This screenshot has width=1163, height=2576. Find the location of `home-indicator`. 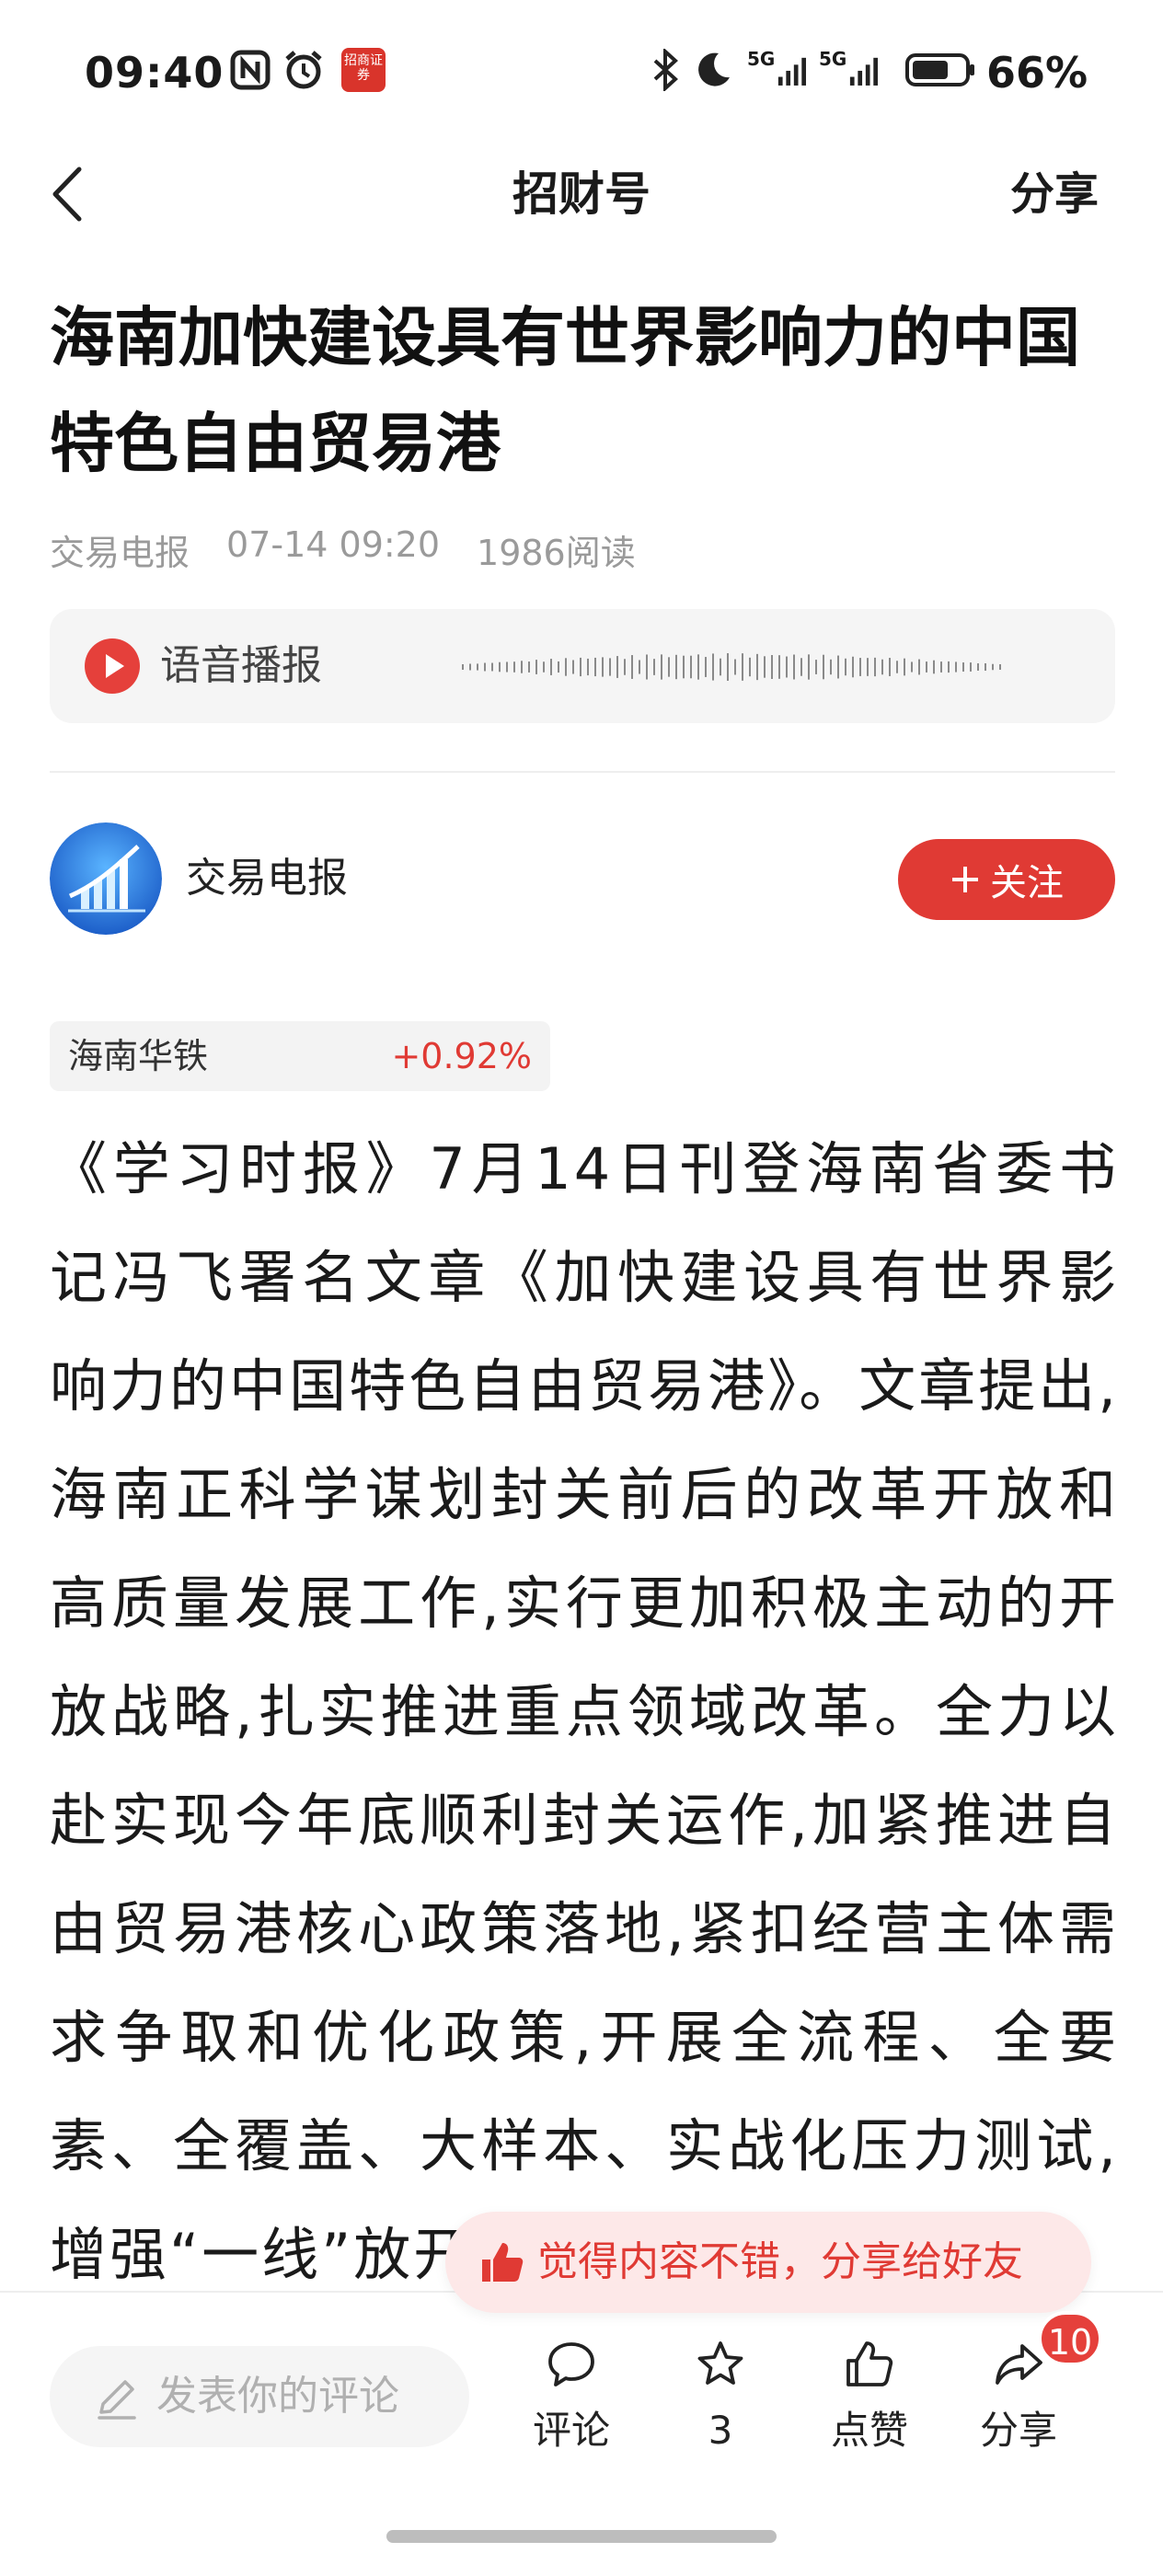

home-indicator is located at coordinates (581, 2536).